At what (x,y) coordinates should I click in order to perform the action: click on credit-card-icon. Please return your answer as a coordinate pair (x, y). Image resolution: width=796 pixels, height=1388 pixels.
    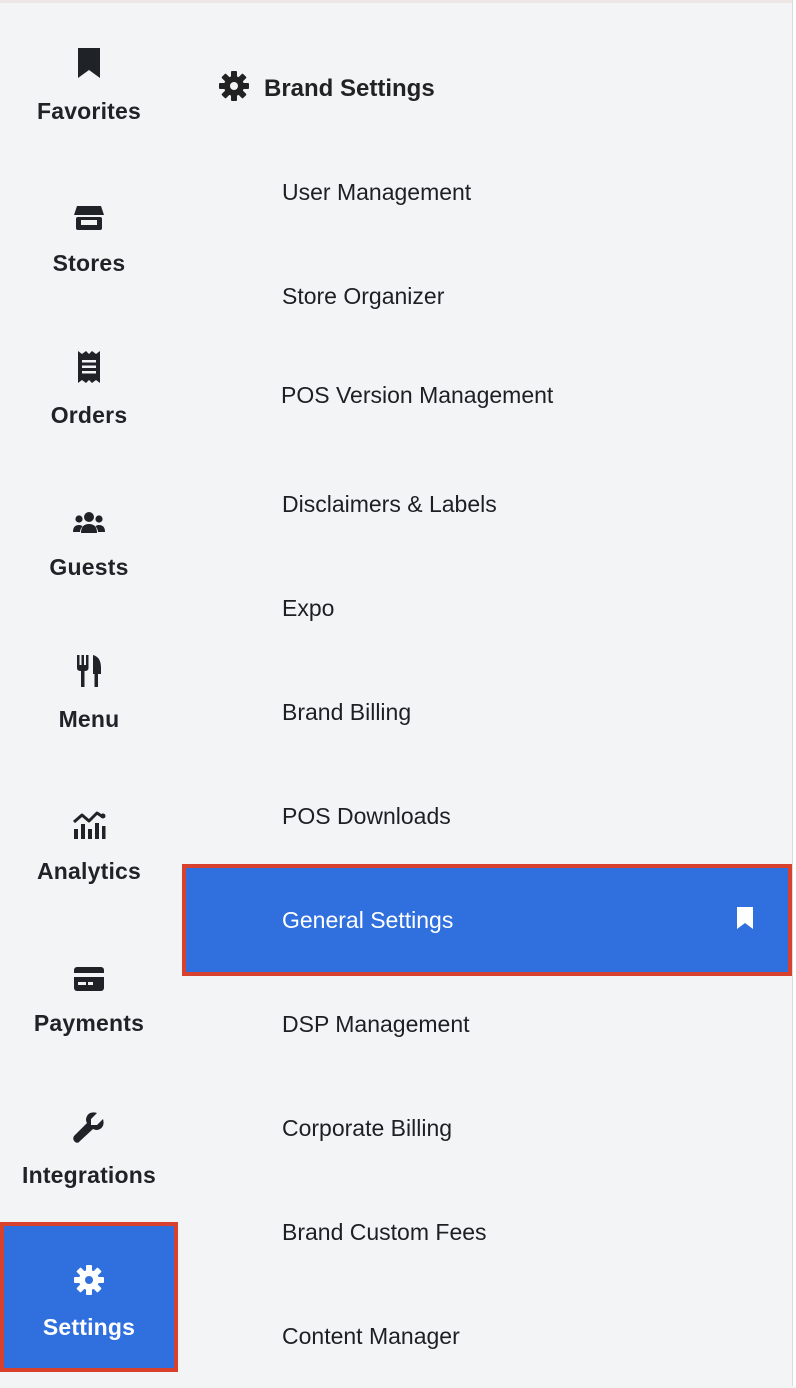
    Looking at the image, I should click on (89, 972).